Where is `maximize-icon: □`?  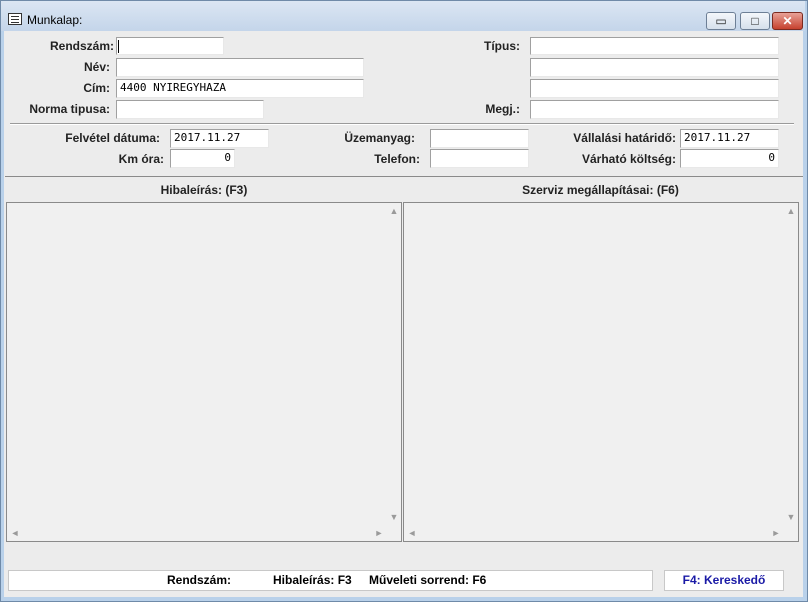
maximize-icon: □ is located at coordinates (755, 21).